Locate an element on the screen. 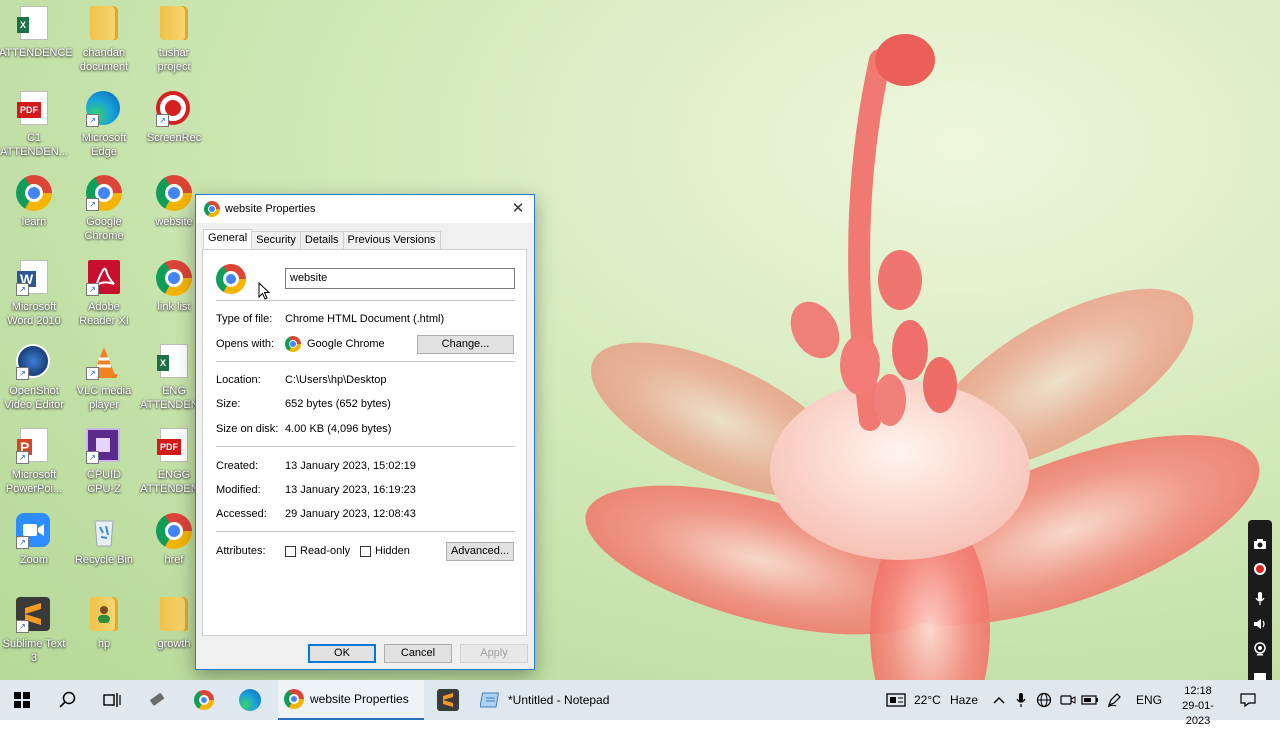 The height and width of the screenshot is (729, 1280). desktop-icon-chandan-document: chandan document is located at coordinates (104, 40).